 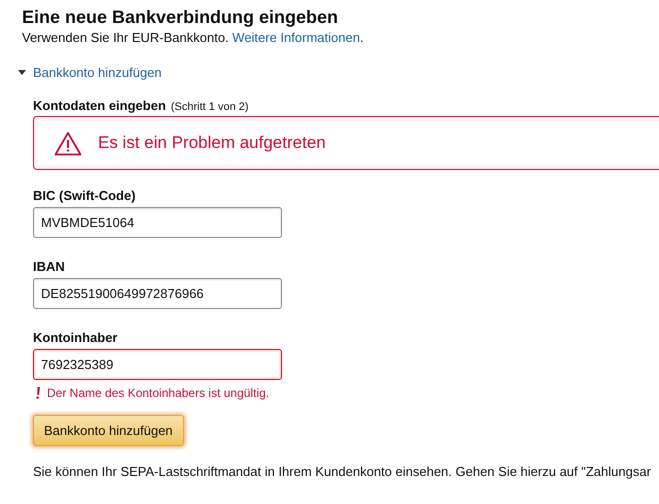 What do you see at coordinates (68, 143) in the screenshot?
I see `warning-icon` at bounding box center [68, 143].